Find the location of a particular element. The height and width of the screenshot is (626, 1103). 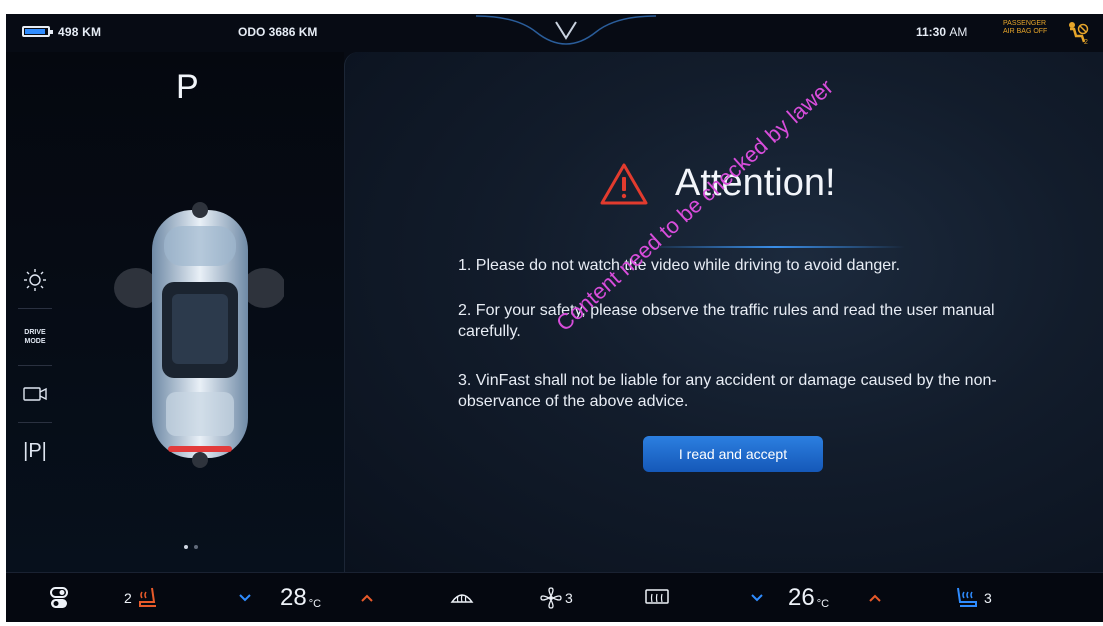

drive-mode-button: DRIVE MODE is located at coordinates (35, 337).